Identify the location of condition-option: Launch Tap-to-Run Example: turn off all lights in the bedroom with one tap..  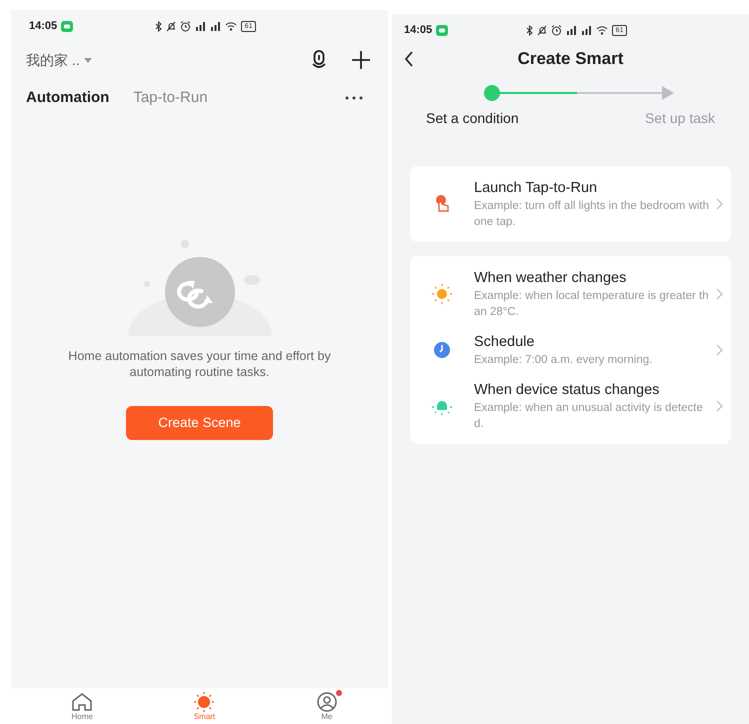
(570, 204).